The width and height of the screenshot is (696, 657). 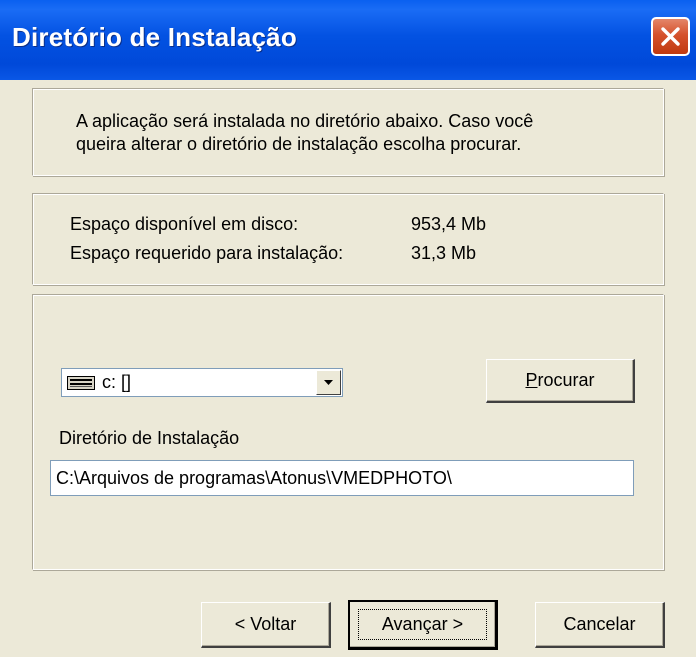 I want to click on title-bar: Diretório de Instalação, so click(x=348, y=40).